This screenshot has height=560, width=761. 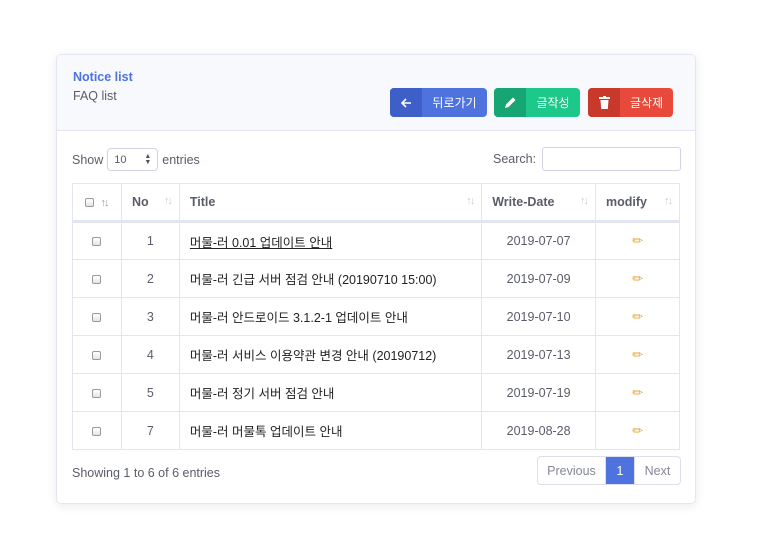 I want to click on select-all-checkbox, so click(x=89, y=203).